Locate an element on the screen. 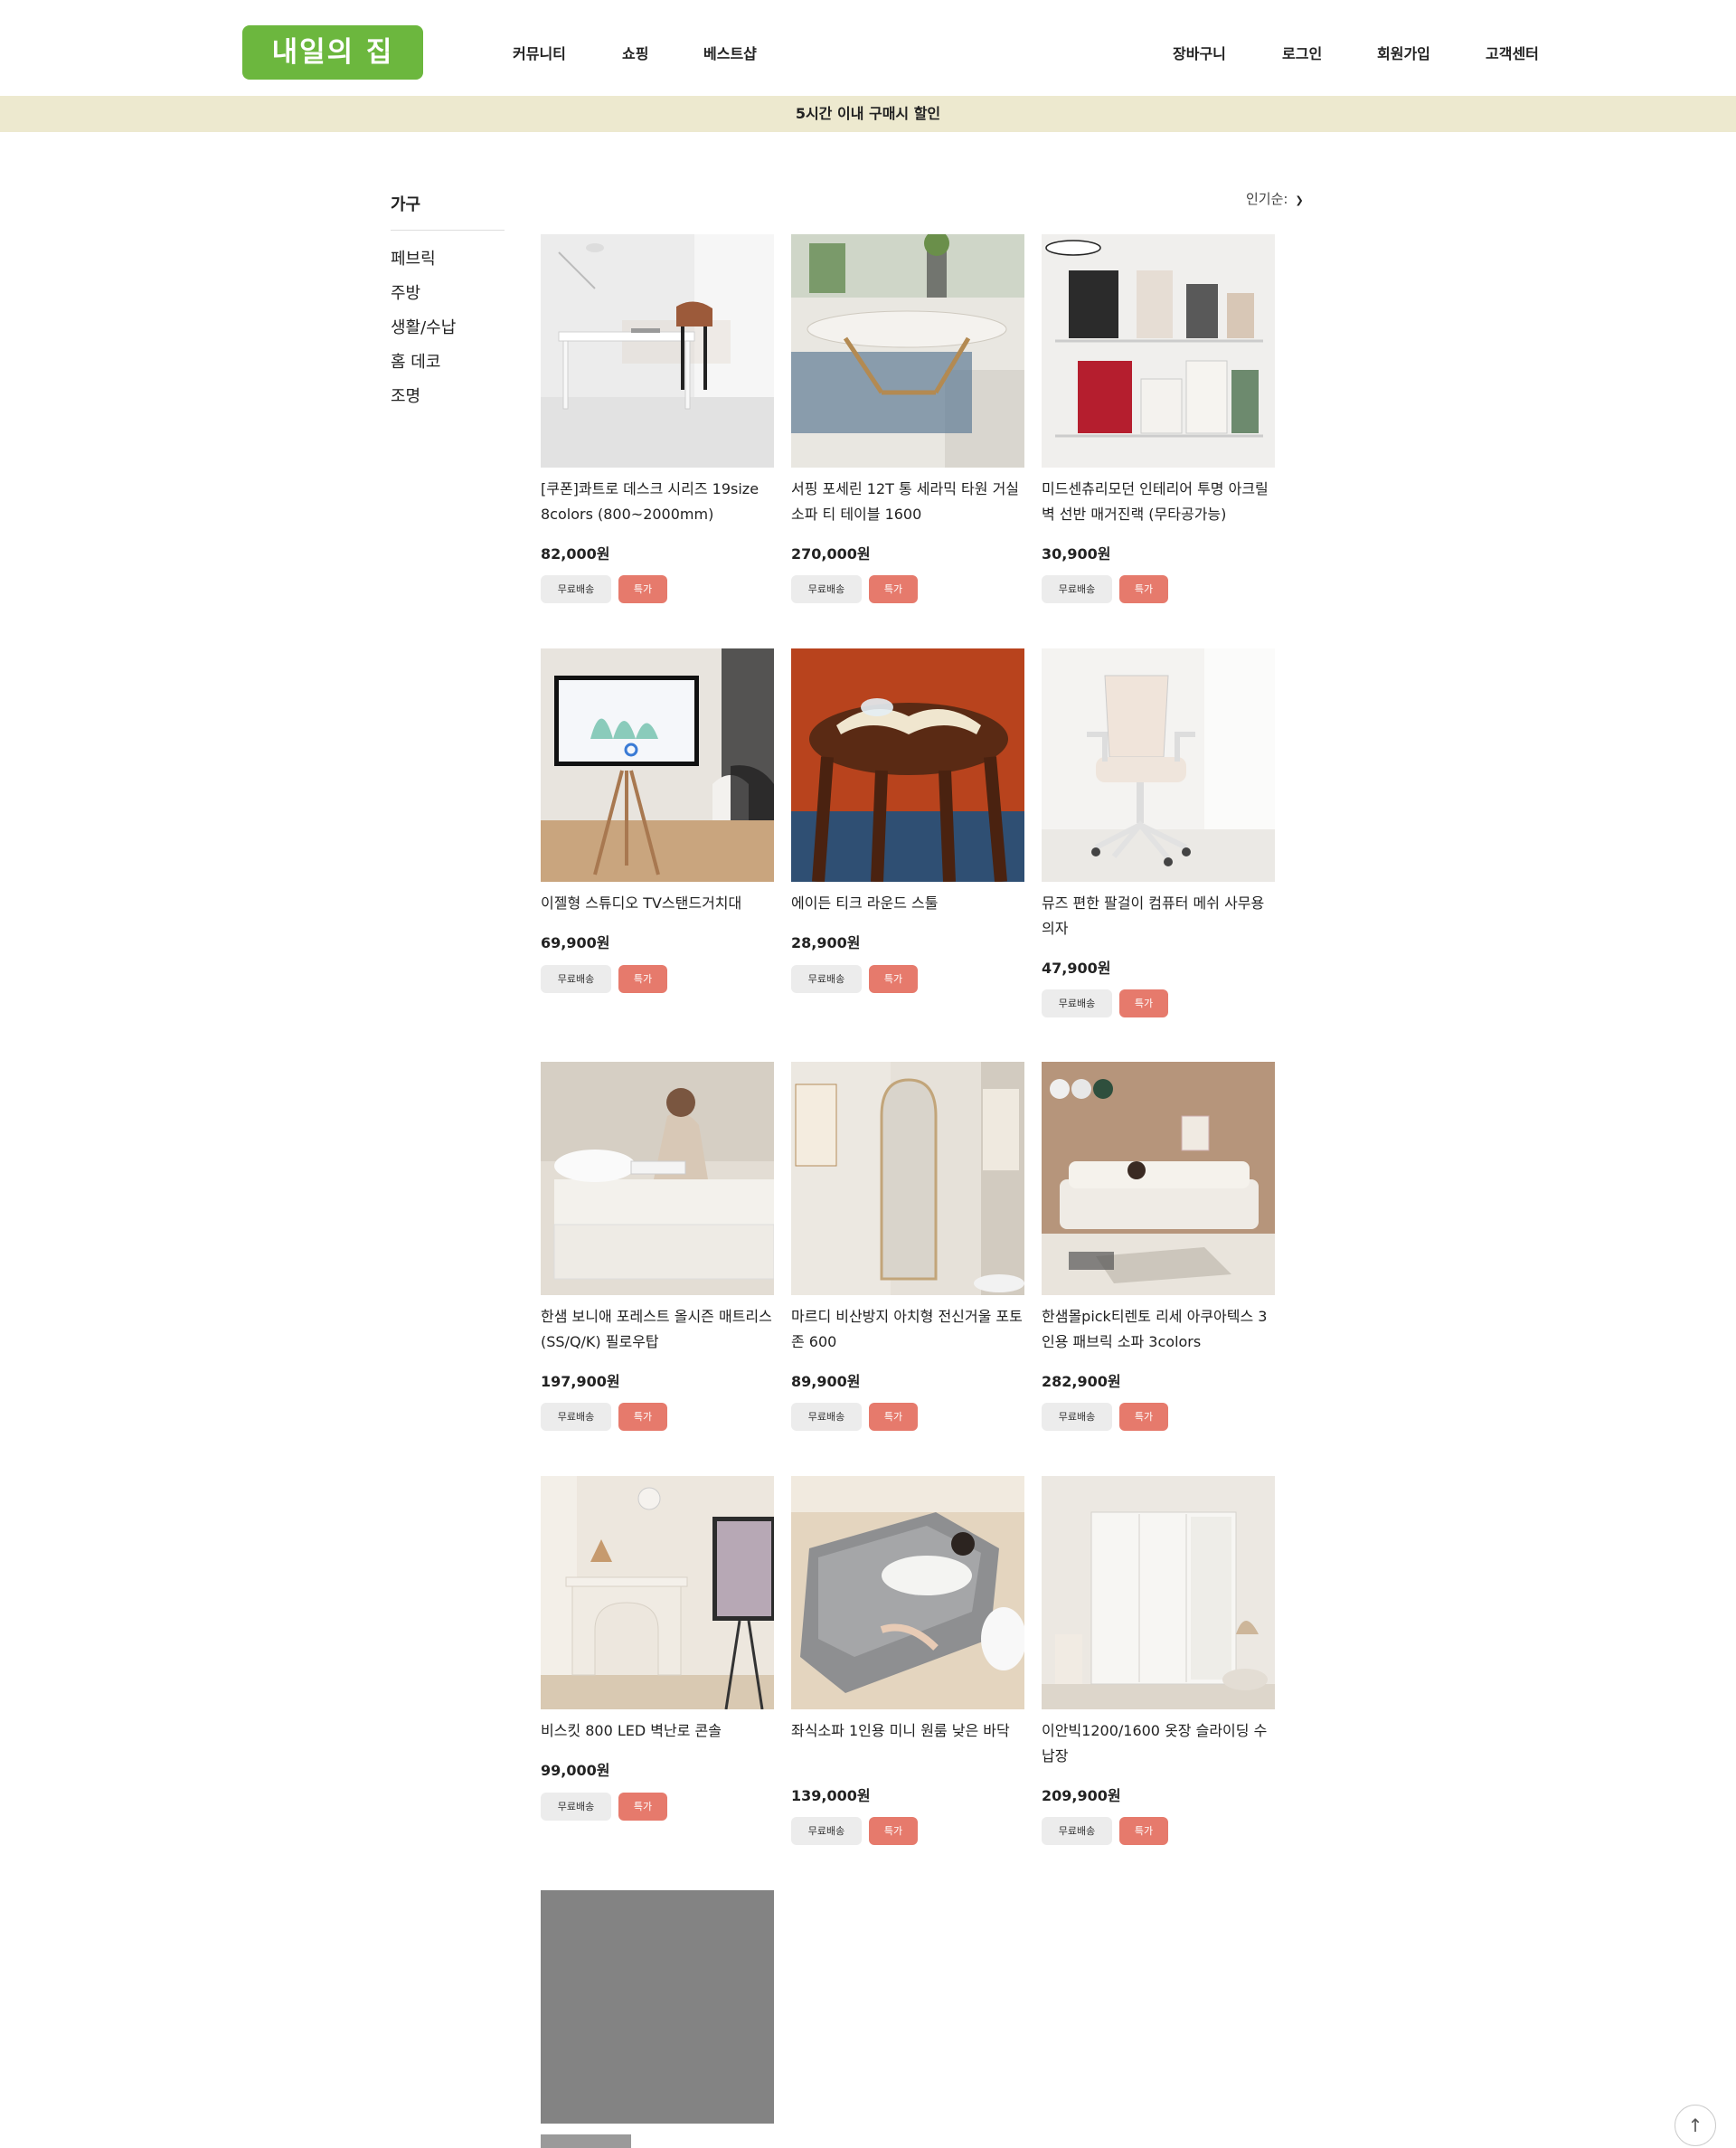  category-title: 가구 is located at coordinates (406, 204).